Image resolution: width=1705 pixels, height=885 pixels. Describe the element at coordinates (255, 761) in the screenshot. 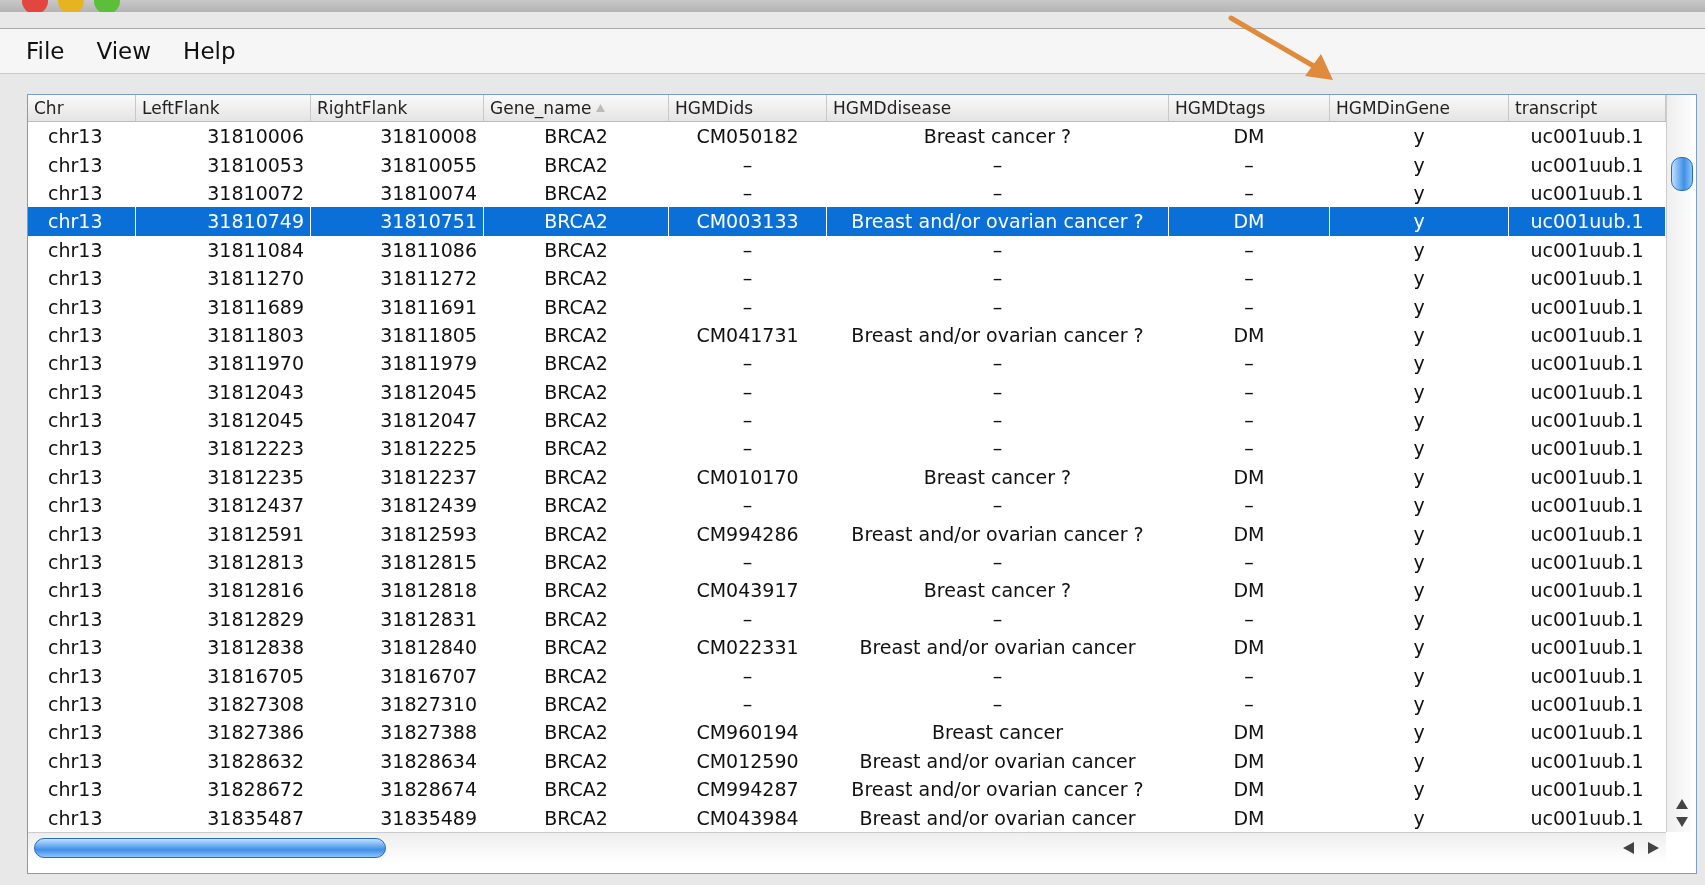

I see `table-cell-text: 31828632` at that location.